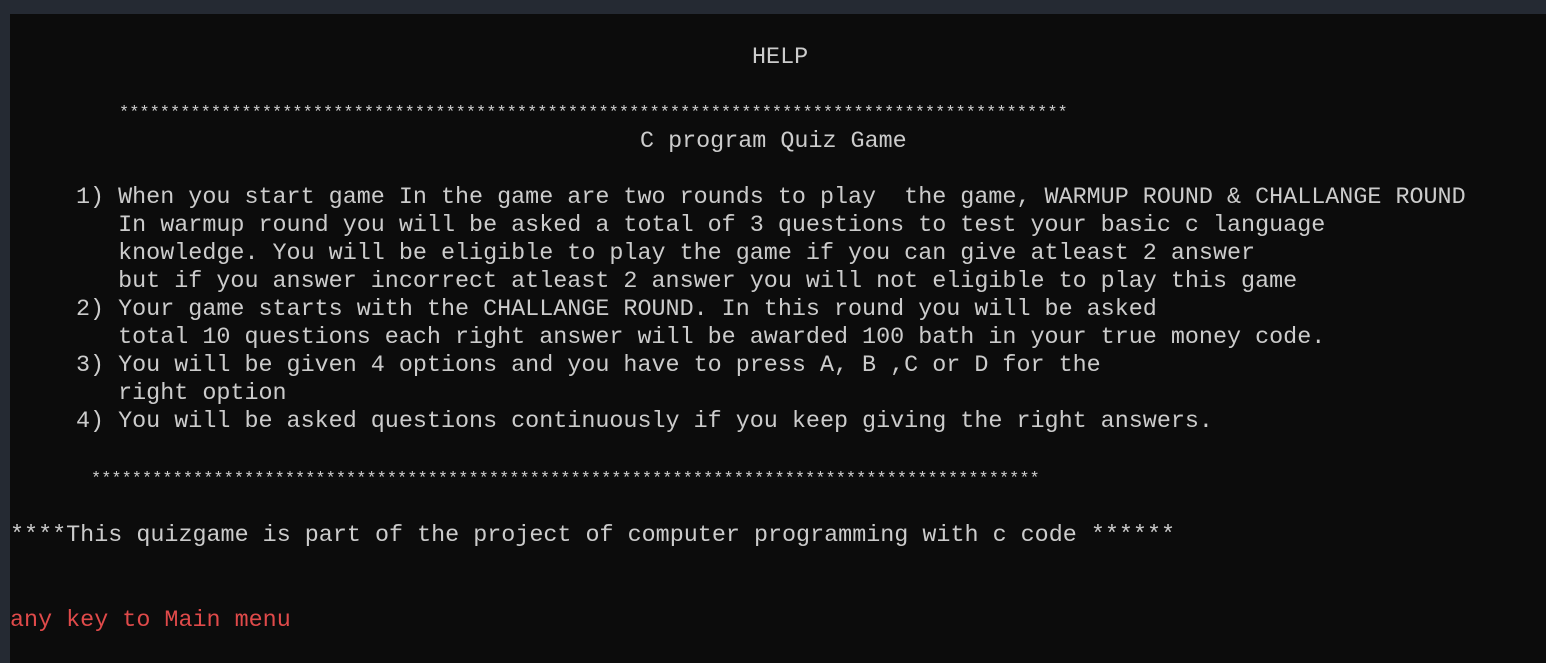 This screenshot has height=663, width=1546. I want to click on main-menu-prompt: any key to Main menu, so click(150, 621).